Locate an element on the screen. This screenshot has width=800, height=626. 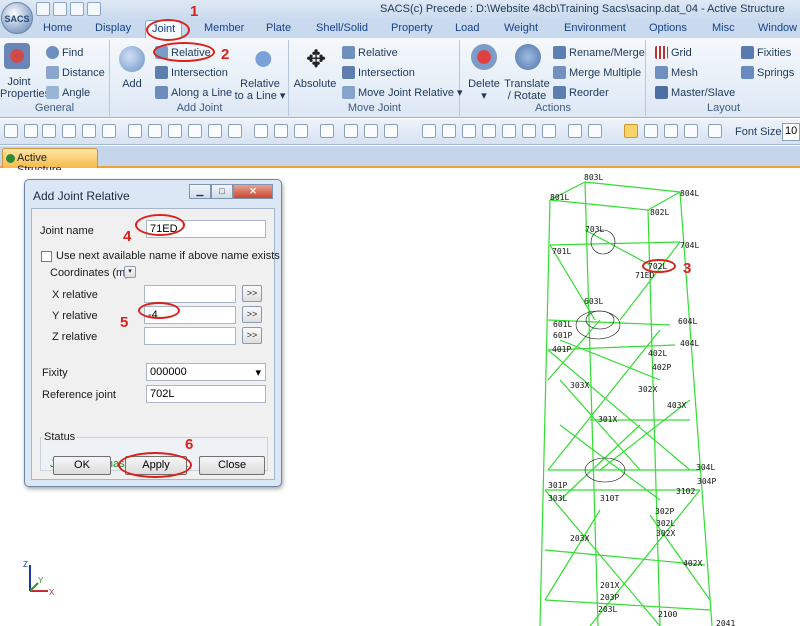
local-axis-icon is located at coordinates (671, 131).